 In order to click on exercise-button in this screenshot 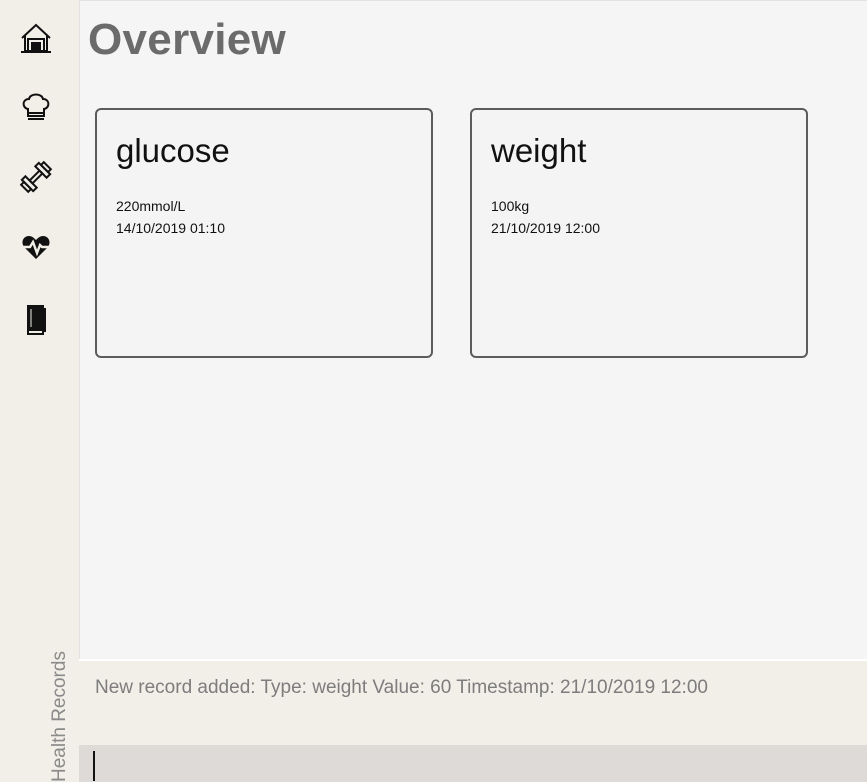, I will do `click(36, 177)`.